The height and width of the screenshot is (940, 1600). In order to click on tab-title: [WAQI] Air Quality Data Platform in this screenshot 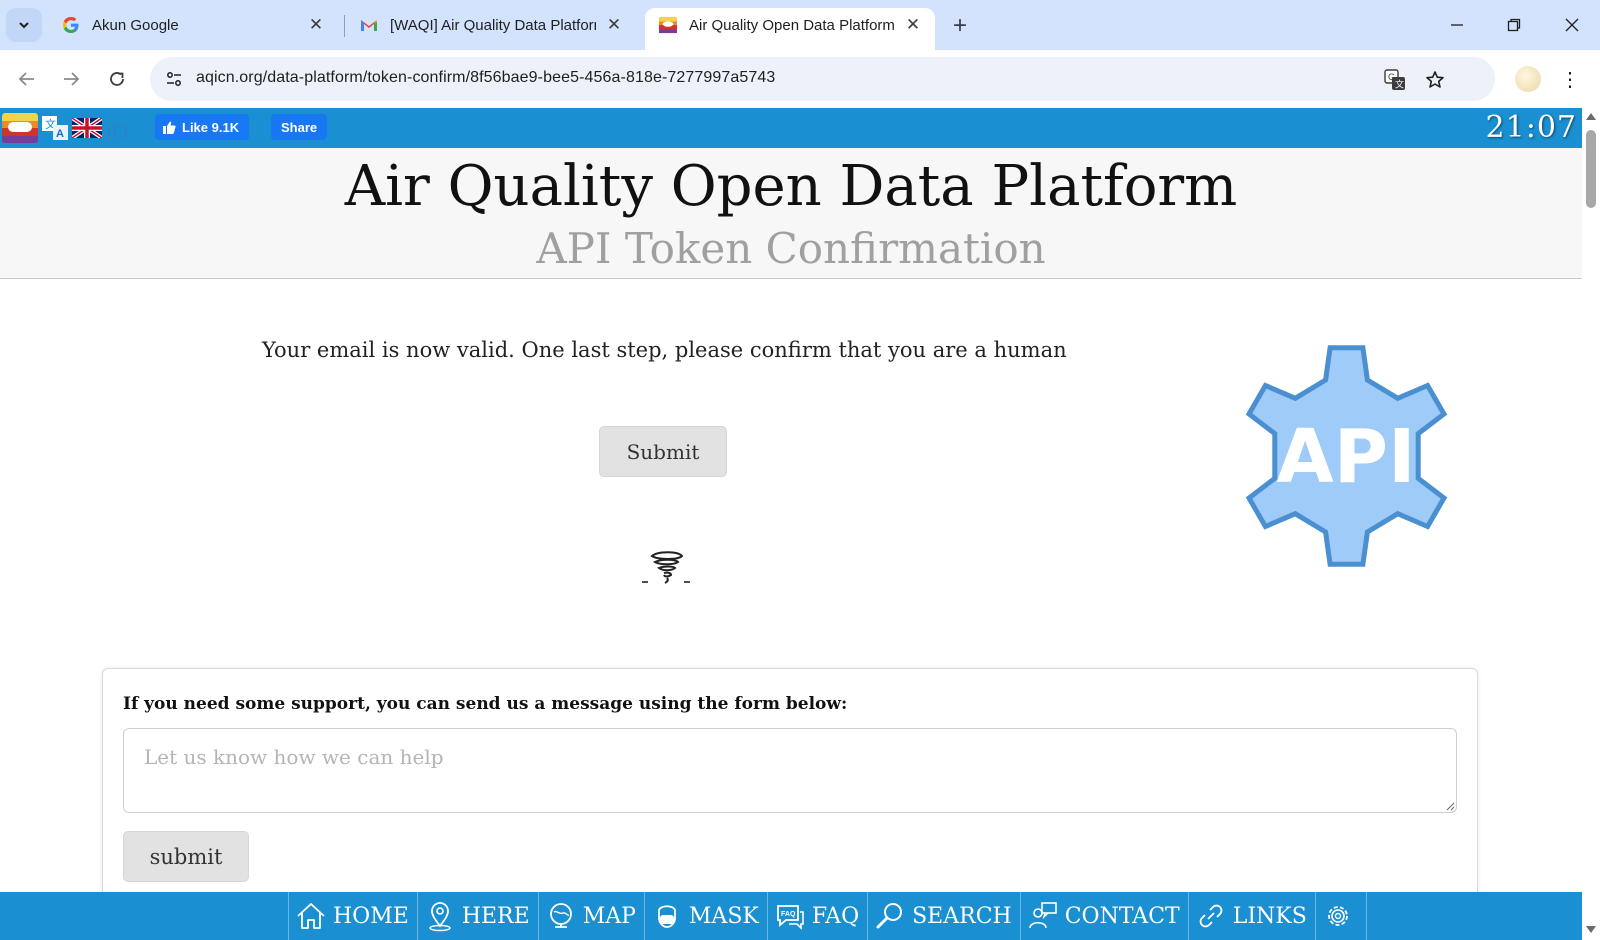, I will do `click(493, 25)`.